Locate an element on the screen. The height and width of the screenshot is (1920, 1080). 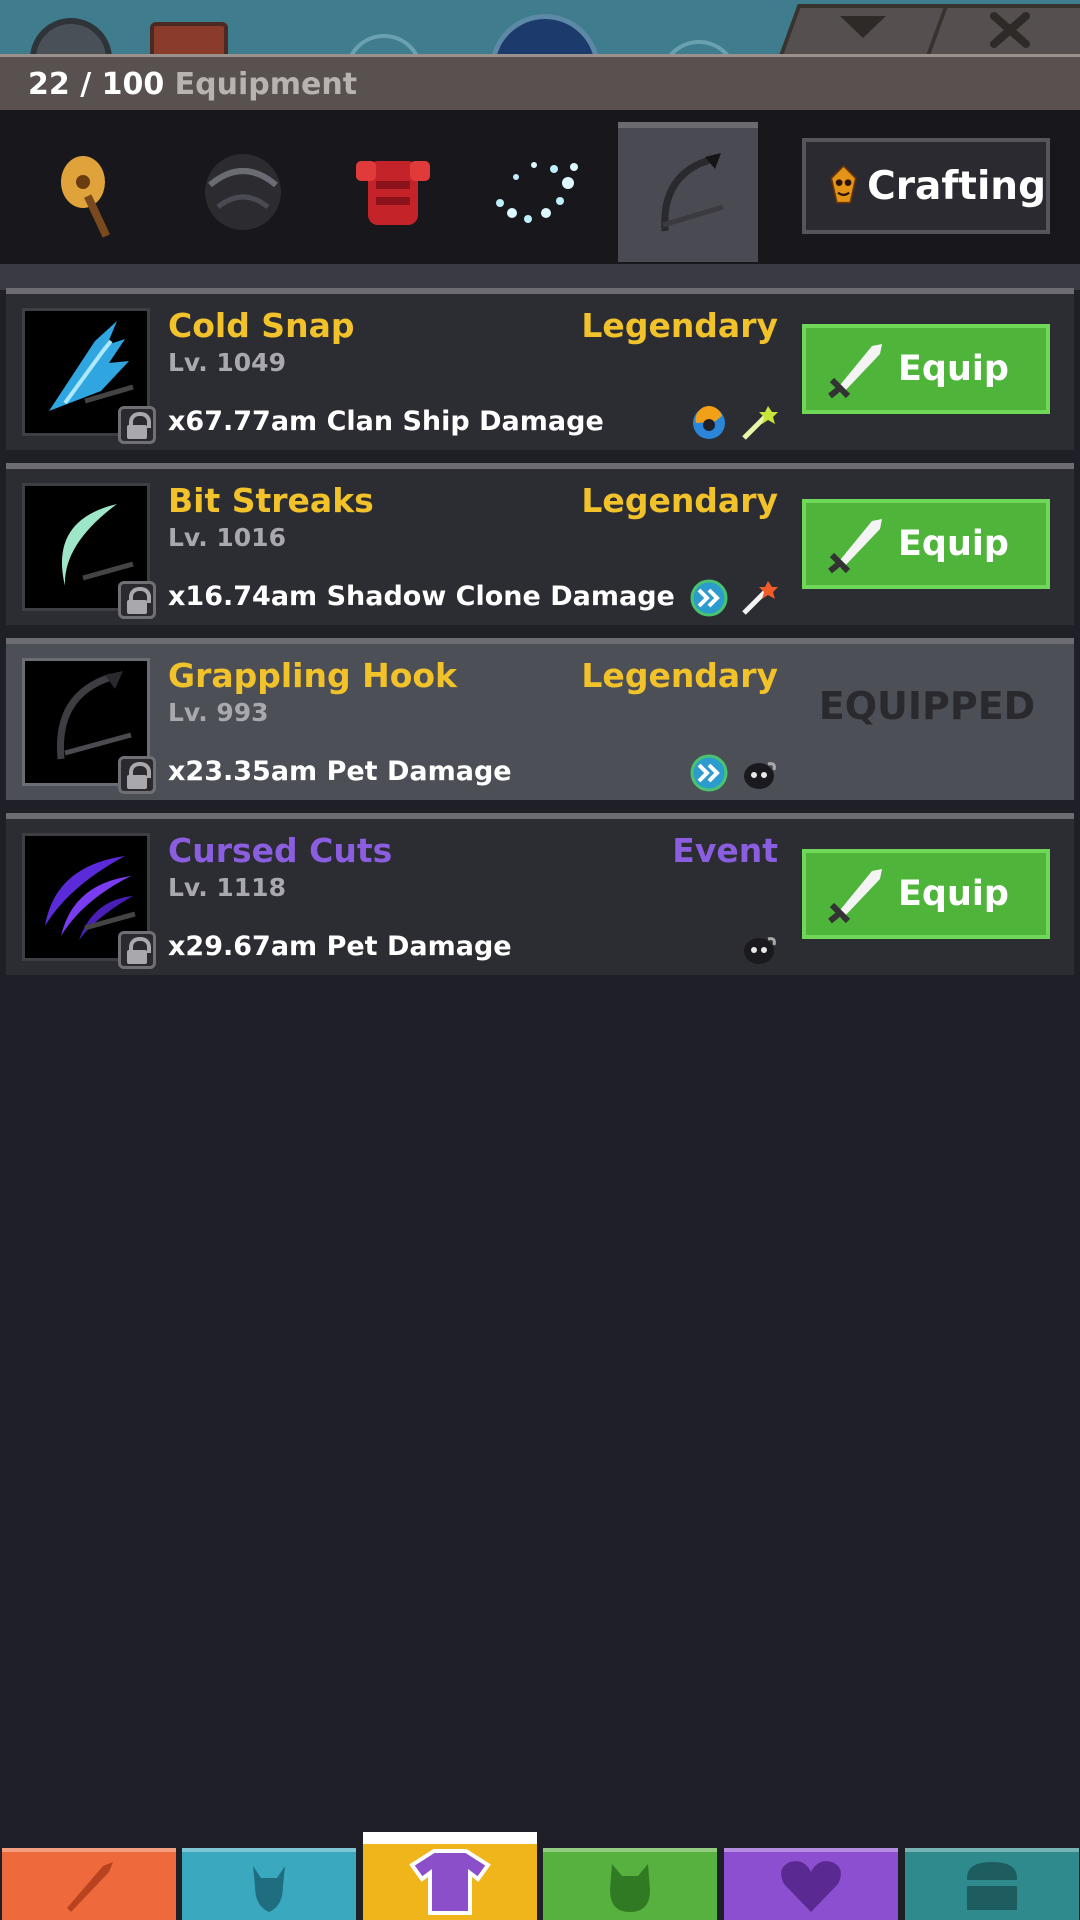
equipment-header: 22 / 100 Equipment is located at coordinates (540, 82).